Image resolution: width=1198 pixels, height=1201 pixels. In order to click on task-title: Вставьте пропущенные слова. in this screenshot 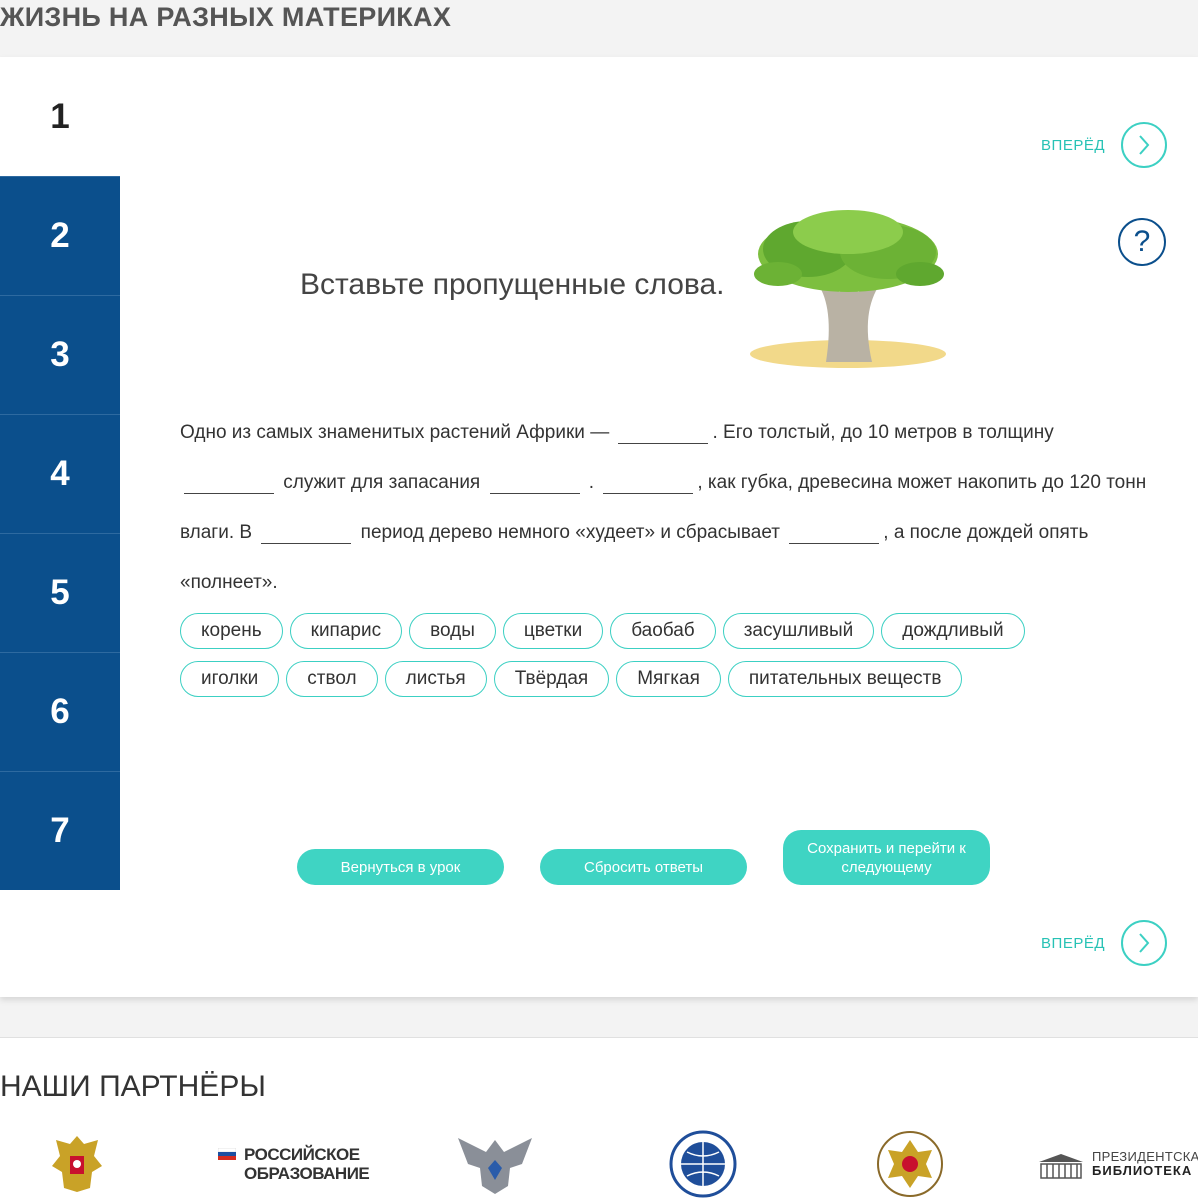, I will do `click(512, 284)`.